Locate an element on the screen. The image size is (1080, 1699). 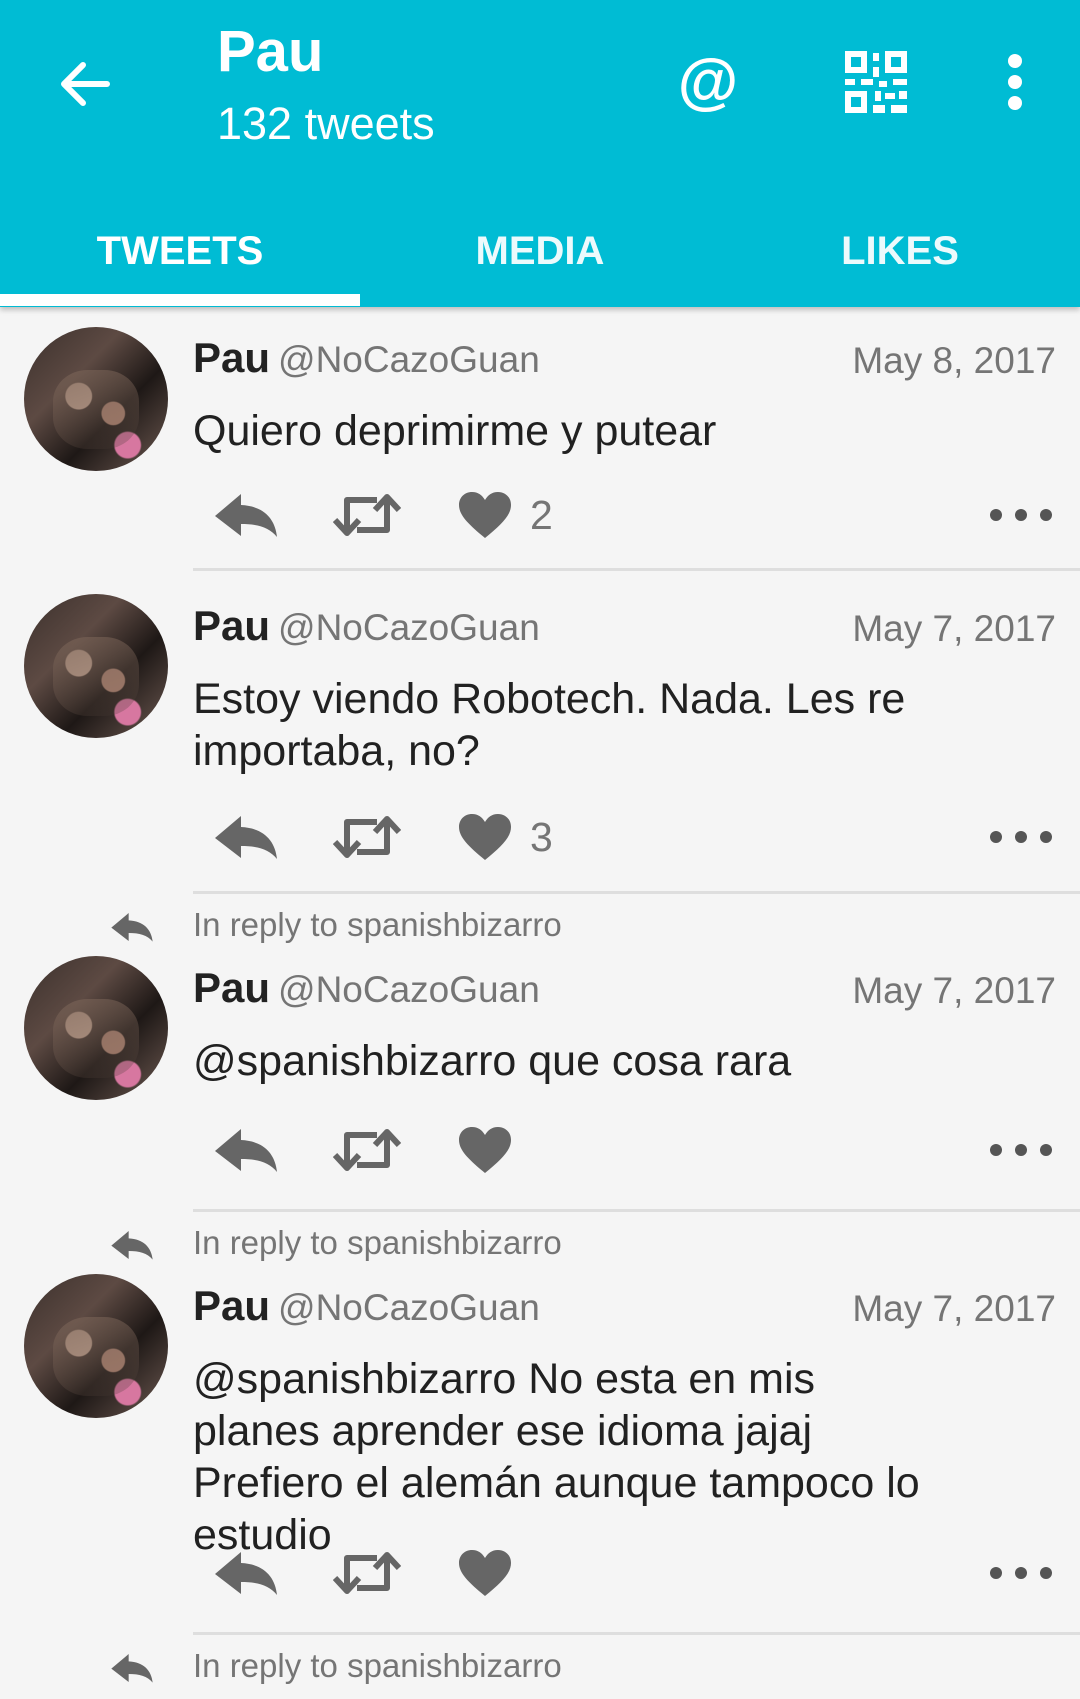
back-button is located at coordinates (84, 84).